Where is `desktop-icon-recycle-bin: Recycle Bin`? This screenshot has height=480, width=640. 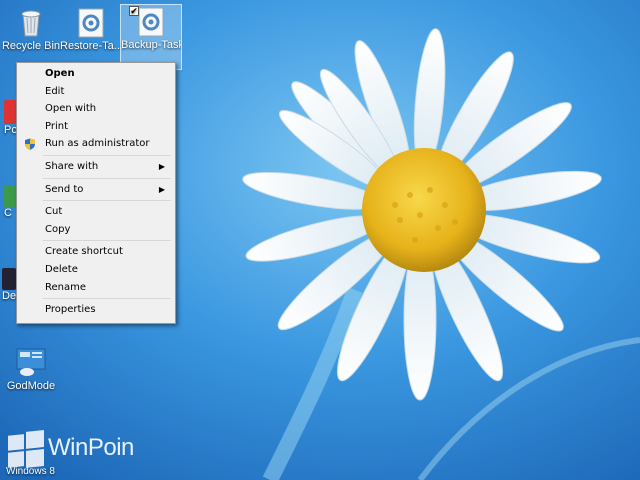
desktop-icon-recycle-bin: Recycle Bin is located at coordinates (31, 29).